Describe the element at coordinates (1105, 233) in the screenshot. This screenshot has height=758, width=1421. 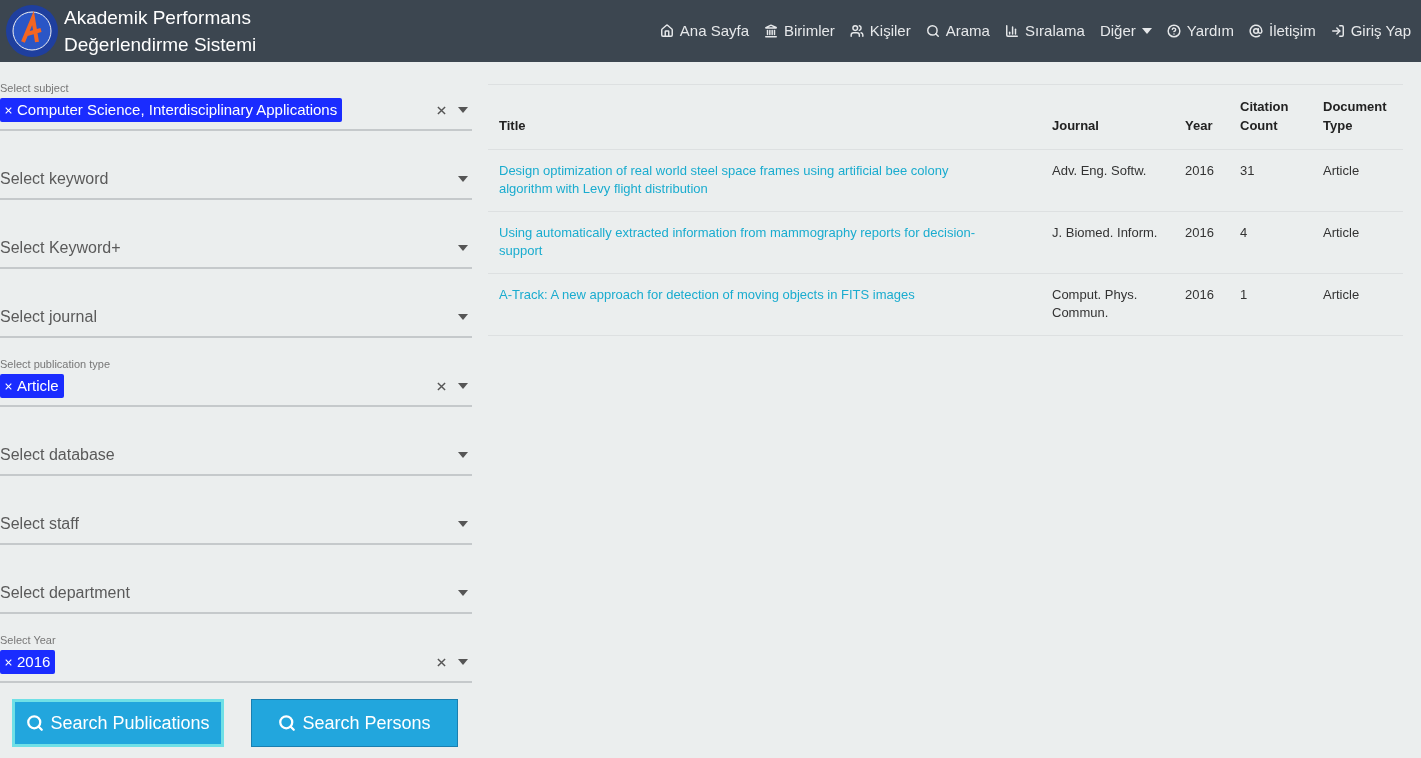
I see `table-cell-text: J. Biomed. Inform.` at that location.